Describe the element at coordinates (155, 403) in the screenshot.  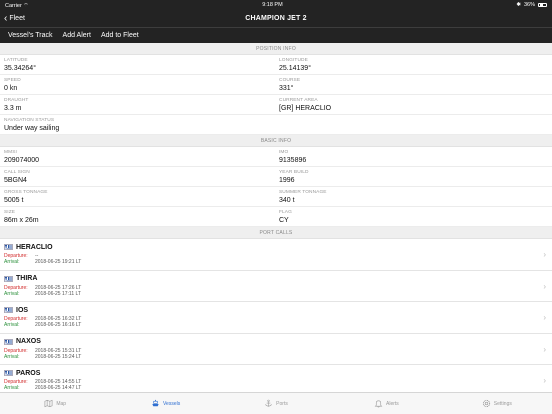
I see `ship-icon` at that location.